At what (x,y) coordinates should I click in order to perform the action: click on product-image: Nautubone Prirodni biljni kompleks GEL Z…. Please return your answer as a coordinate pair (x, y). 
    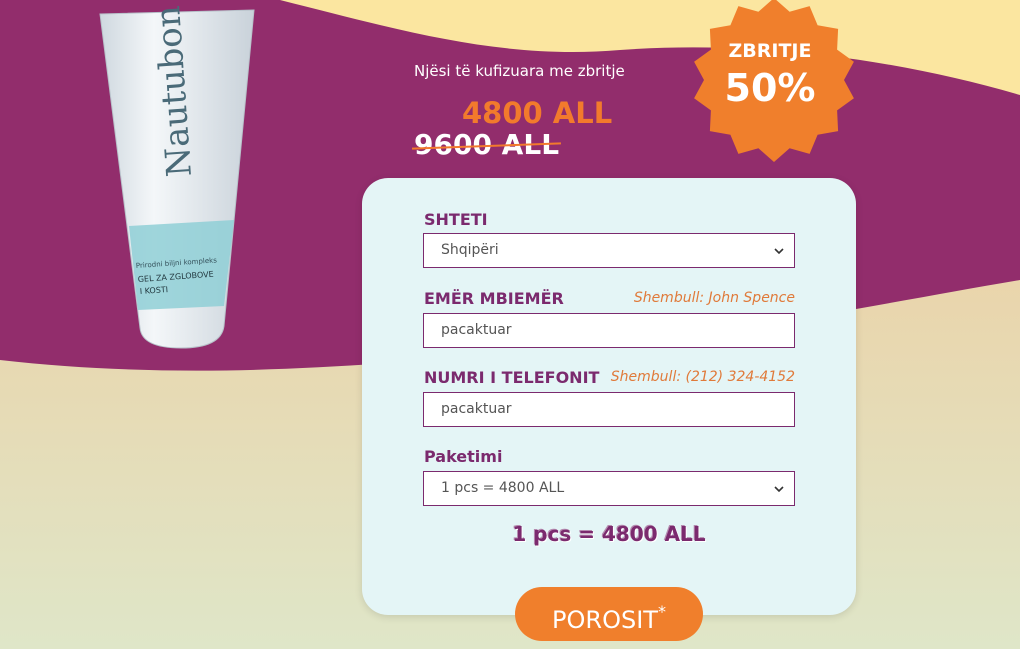
    Looking at the image, I should click on (177, 177).